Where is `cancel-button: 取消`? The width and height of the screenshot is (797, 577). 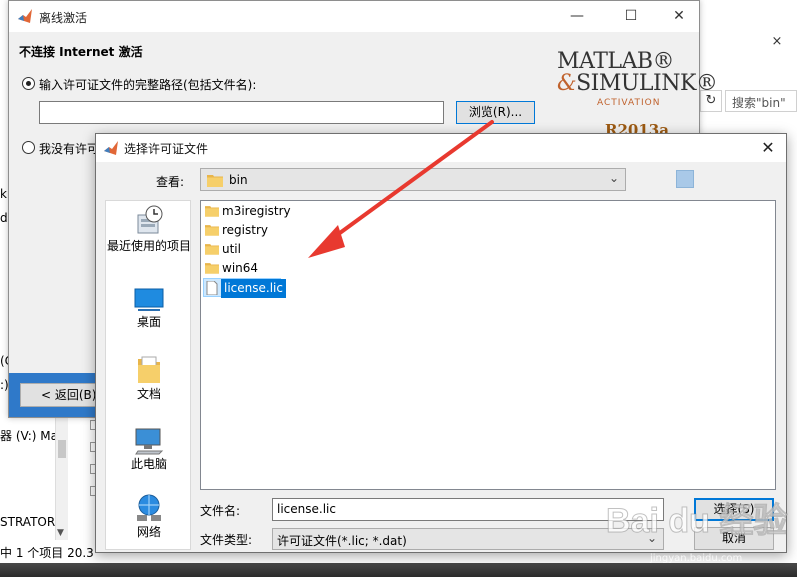 cancel-button: 取消 is located at coordinates (734, 538).